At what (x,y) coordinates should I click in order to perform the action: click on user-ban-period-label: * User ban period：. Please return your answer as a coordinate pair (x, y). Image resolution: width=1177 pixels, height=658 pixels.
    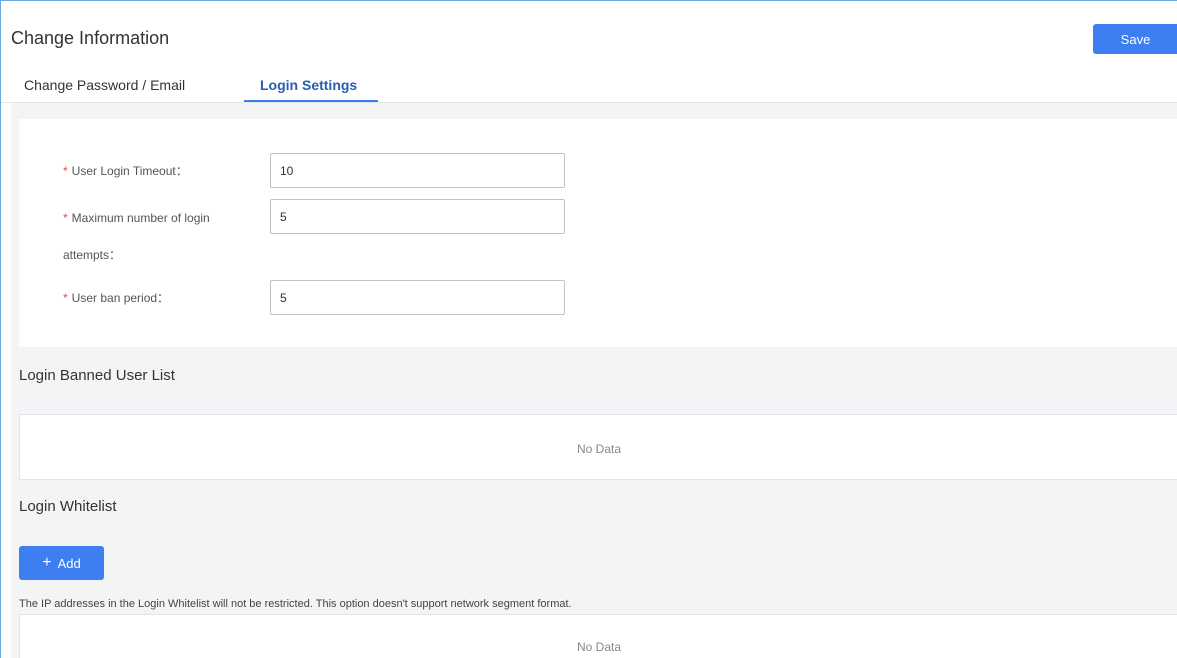
    Looking at the image, I should click on (116, 298).